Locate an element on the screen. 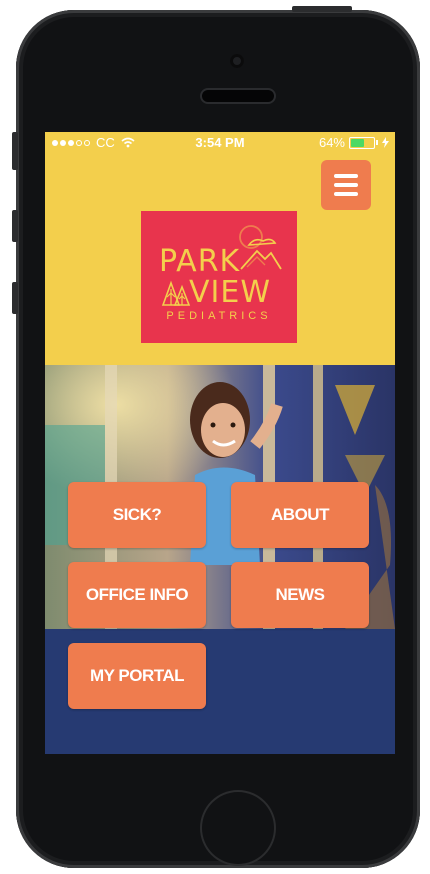  hamburger-icon is located at coordinates (346, 176).